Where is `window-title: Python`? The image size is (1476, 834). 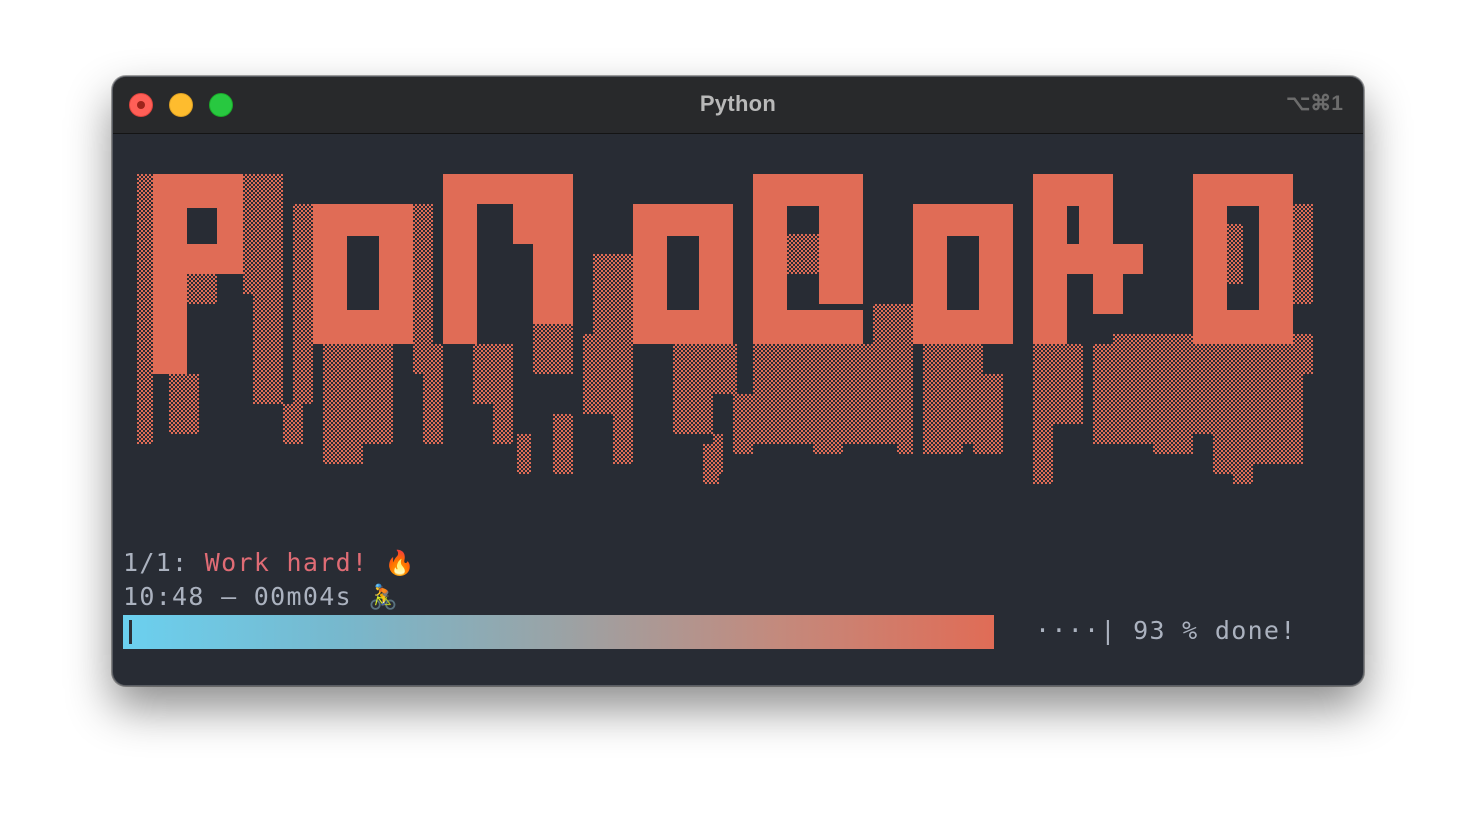
window-title: Python is located at coordinates (738, 103).